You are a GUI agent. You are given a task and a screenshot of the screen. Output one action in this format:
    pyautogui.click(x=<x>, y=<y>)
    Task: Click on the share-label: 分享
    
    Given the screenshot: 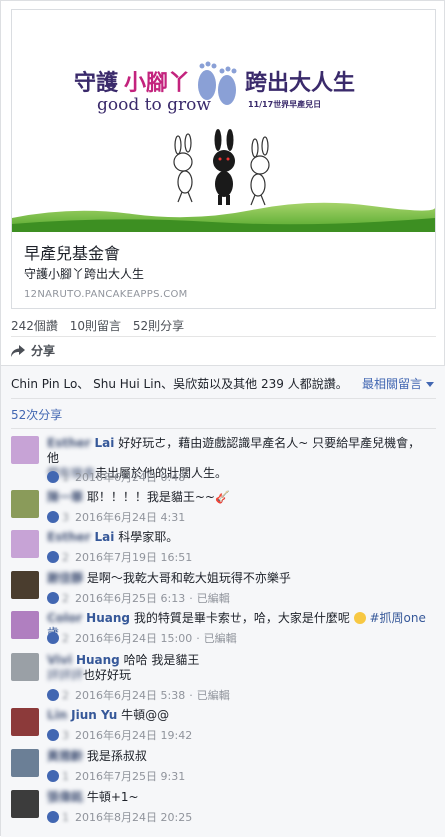 What is the action you would take?
    pyautogui.click(x=43, y=351)
    